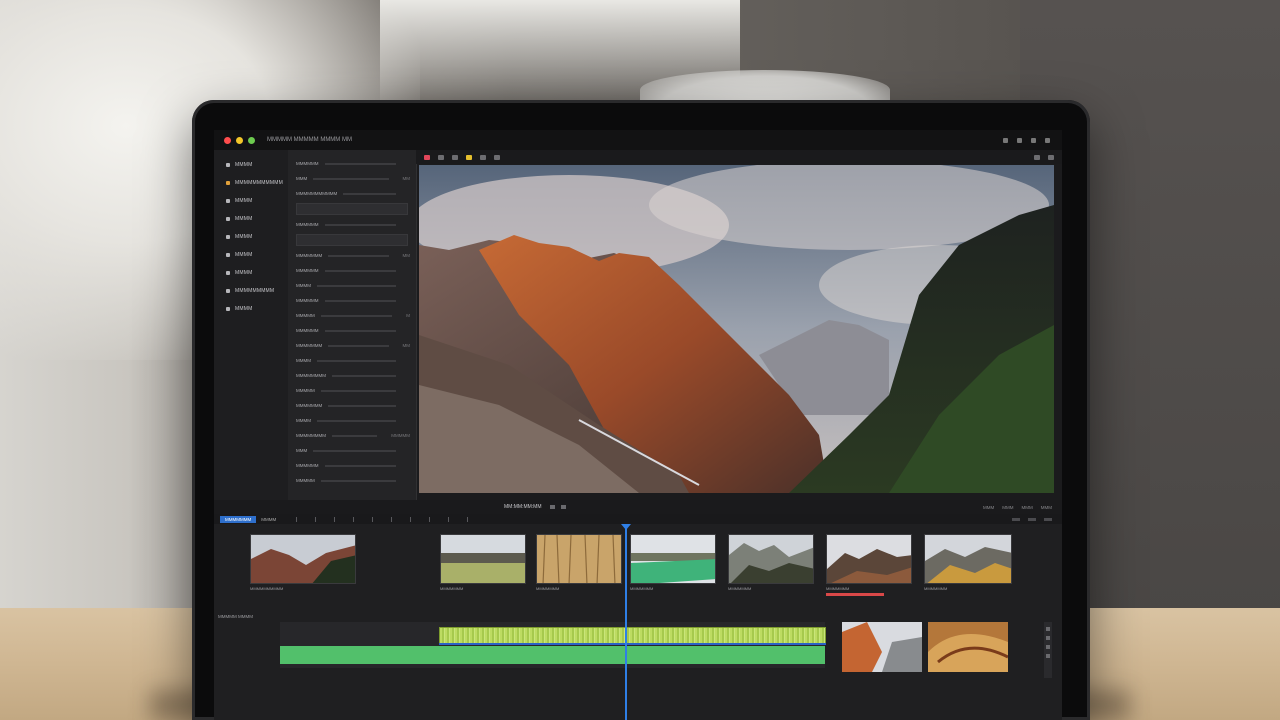 The height and width of the screenshot is (720, 1280). Describe the element at coordinates (1032, 519) in the screenshot. I see `zoom-slider` at that location.